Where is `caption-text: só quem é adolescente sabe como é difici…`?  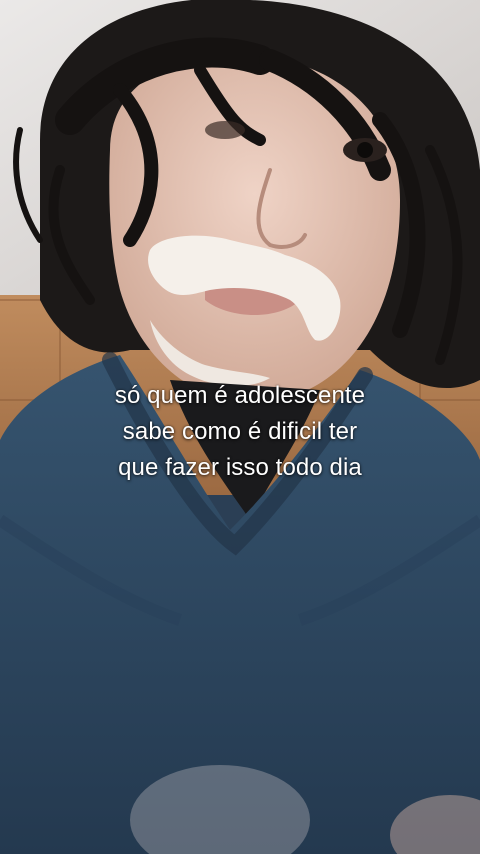 caption-text: só quem é adolescente sabe como é difici… is located at coordinates (240, 432).